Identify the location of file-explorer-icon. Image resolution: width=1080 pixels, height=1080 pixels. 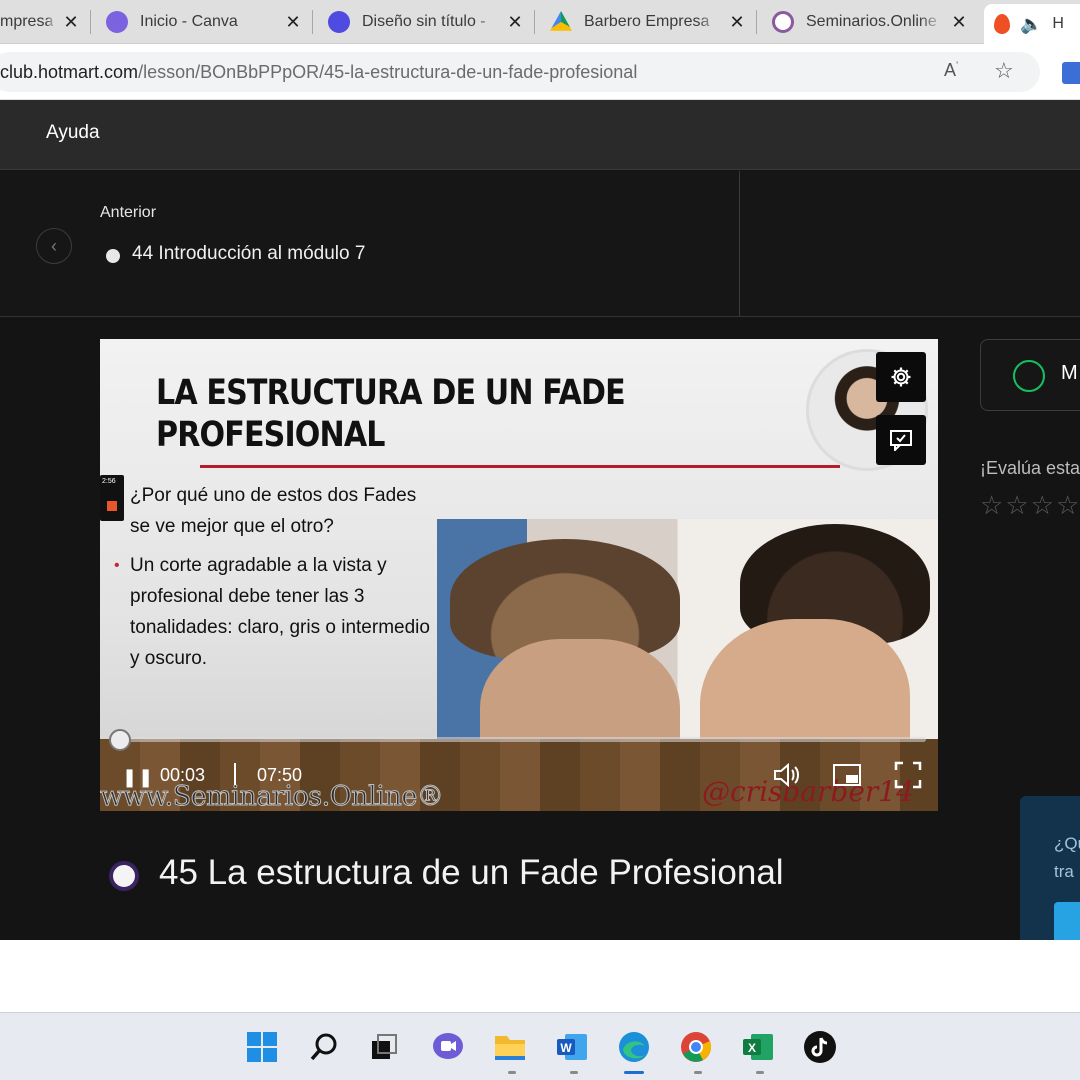
(510, 1047).